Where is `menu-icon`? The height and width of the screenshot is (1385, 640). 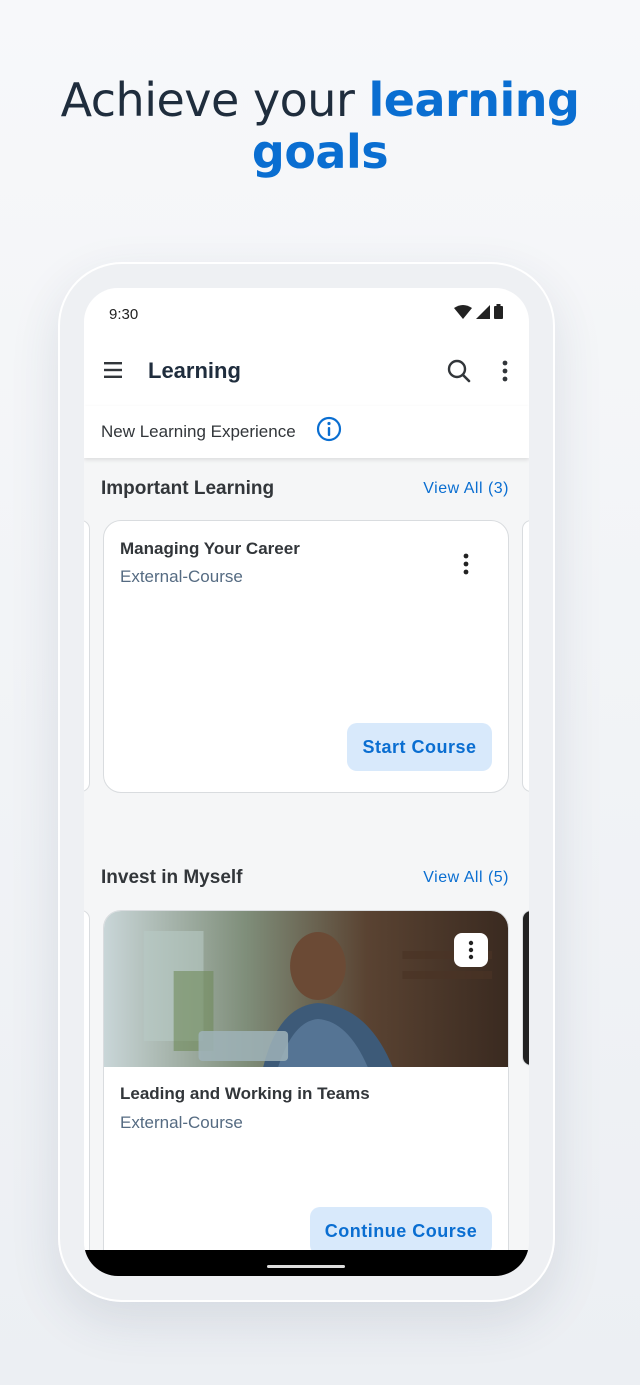
menu-icon is located at coordinates (114, 370).